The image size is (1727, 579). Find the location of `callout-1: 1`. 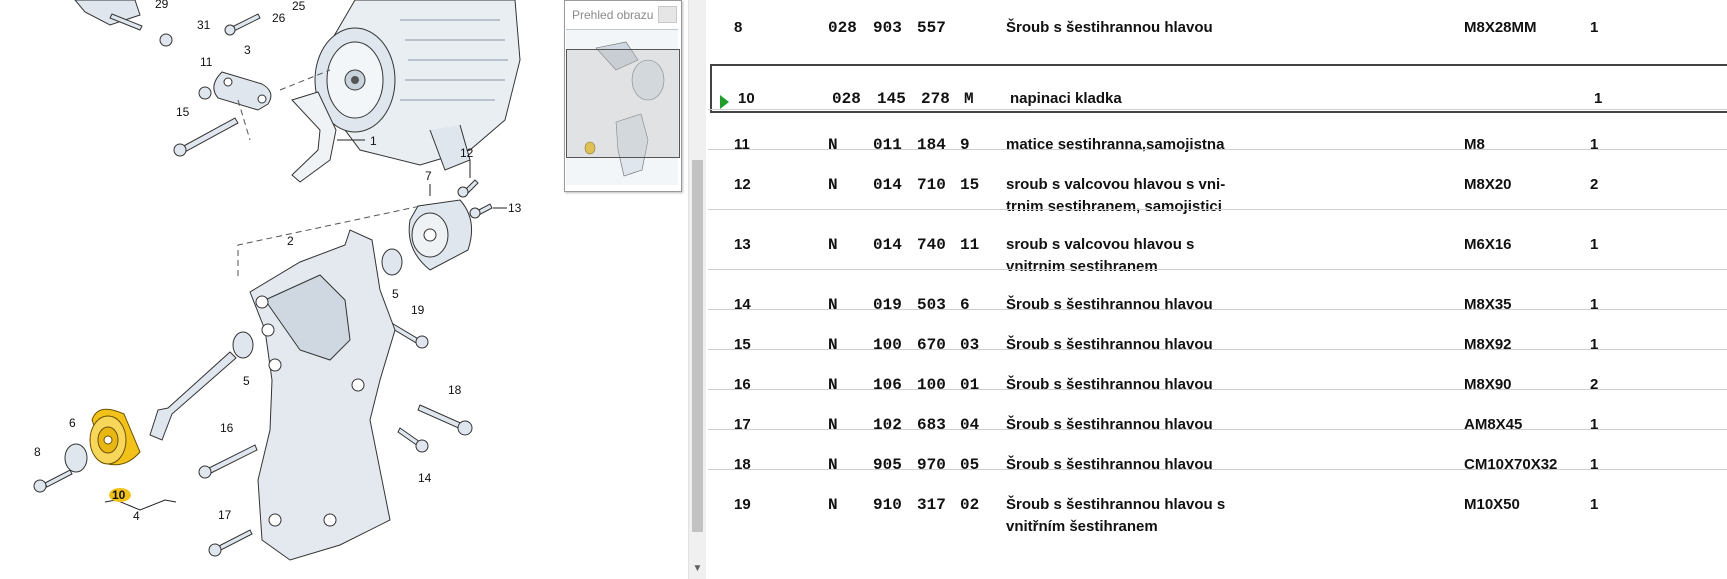

callout-1: 1 is located at coordinates (373, 141).